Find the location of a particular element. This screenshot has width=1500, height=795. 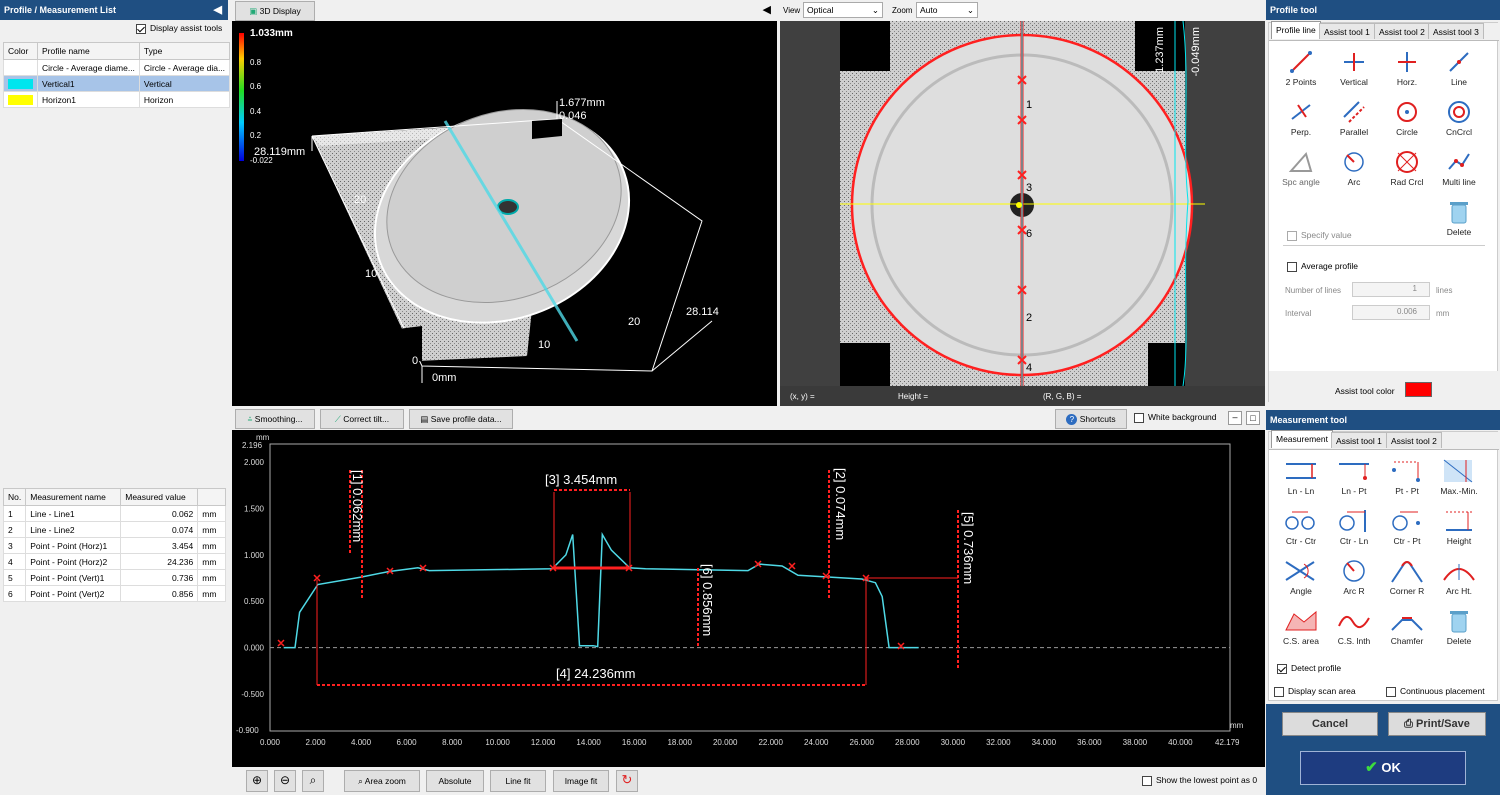

x-tick-label: 34.000 is located at coordinates (1044, 742).